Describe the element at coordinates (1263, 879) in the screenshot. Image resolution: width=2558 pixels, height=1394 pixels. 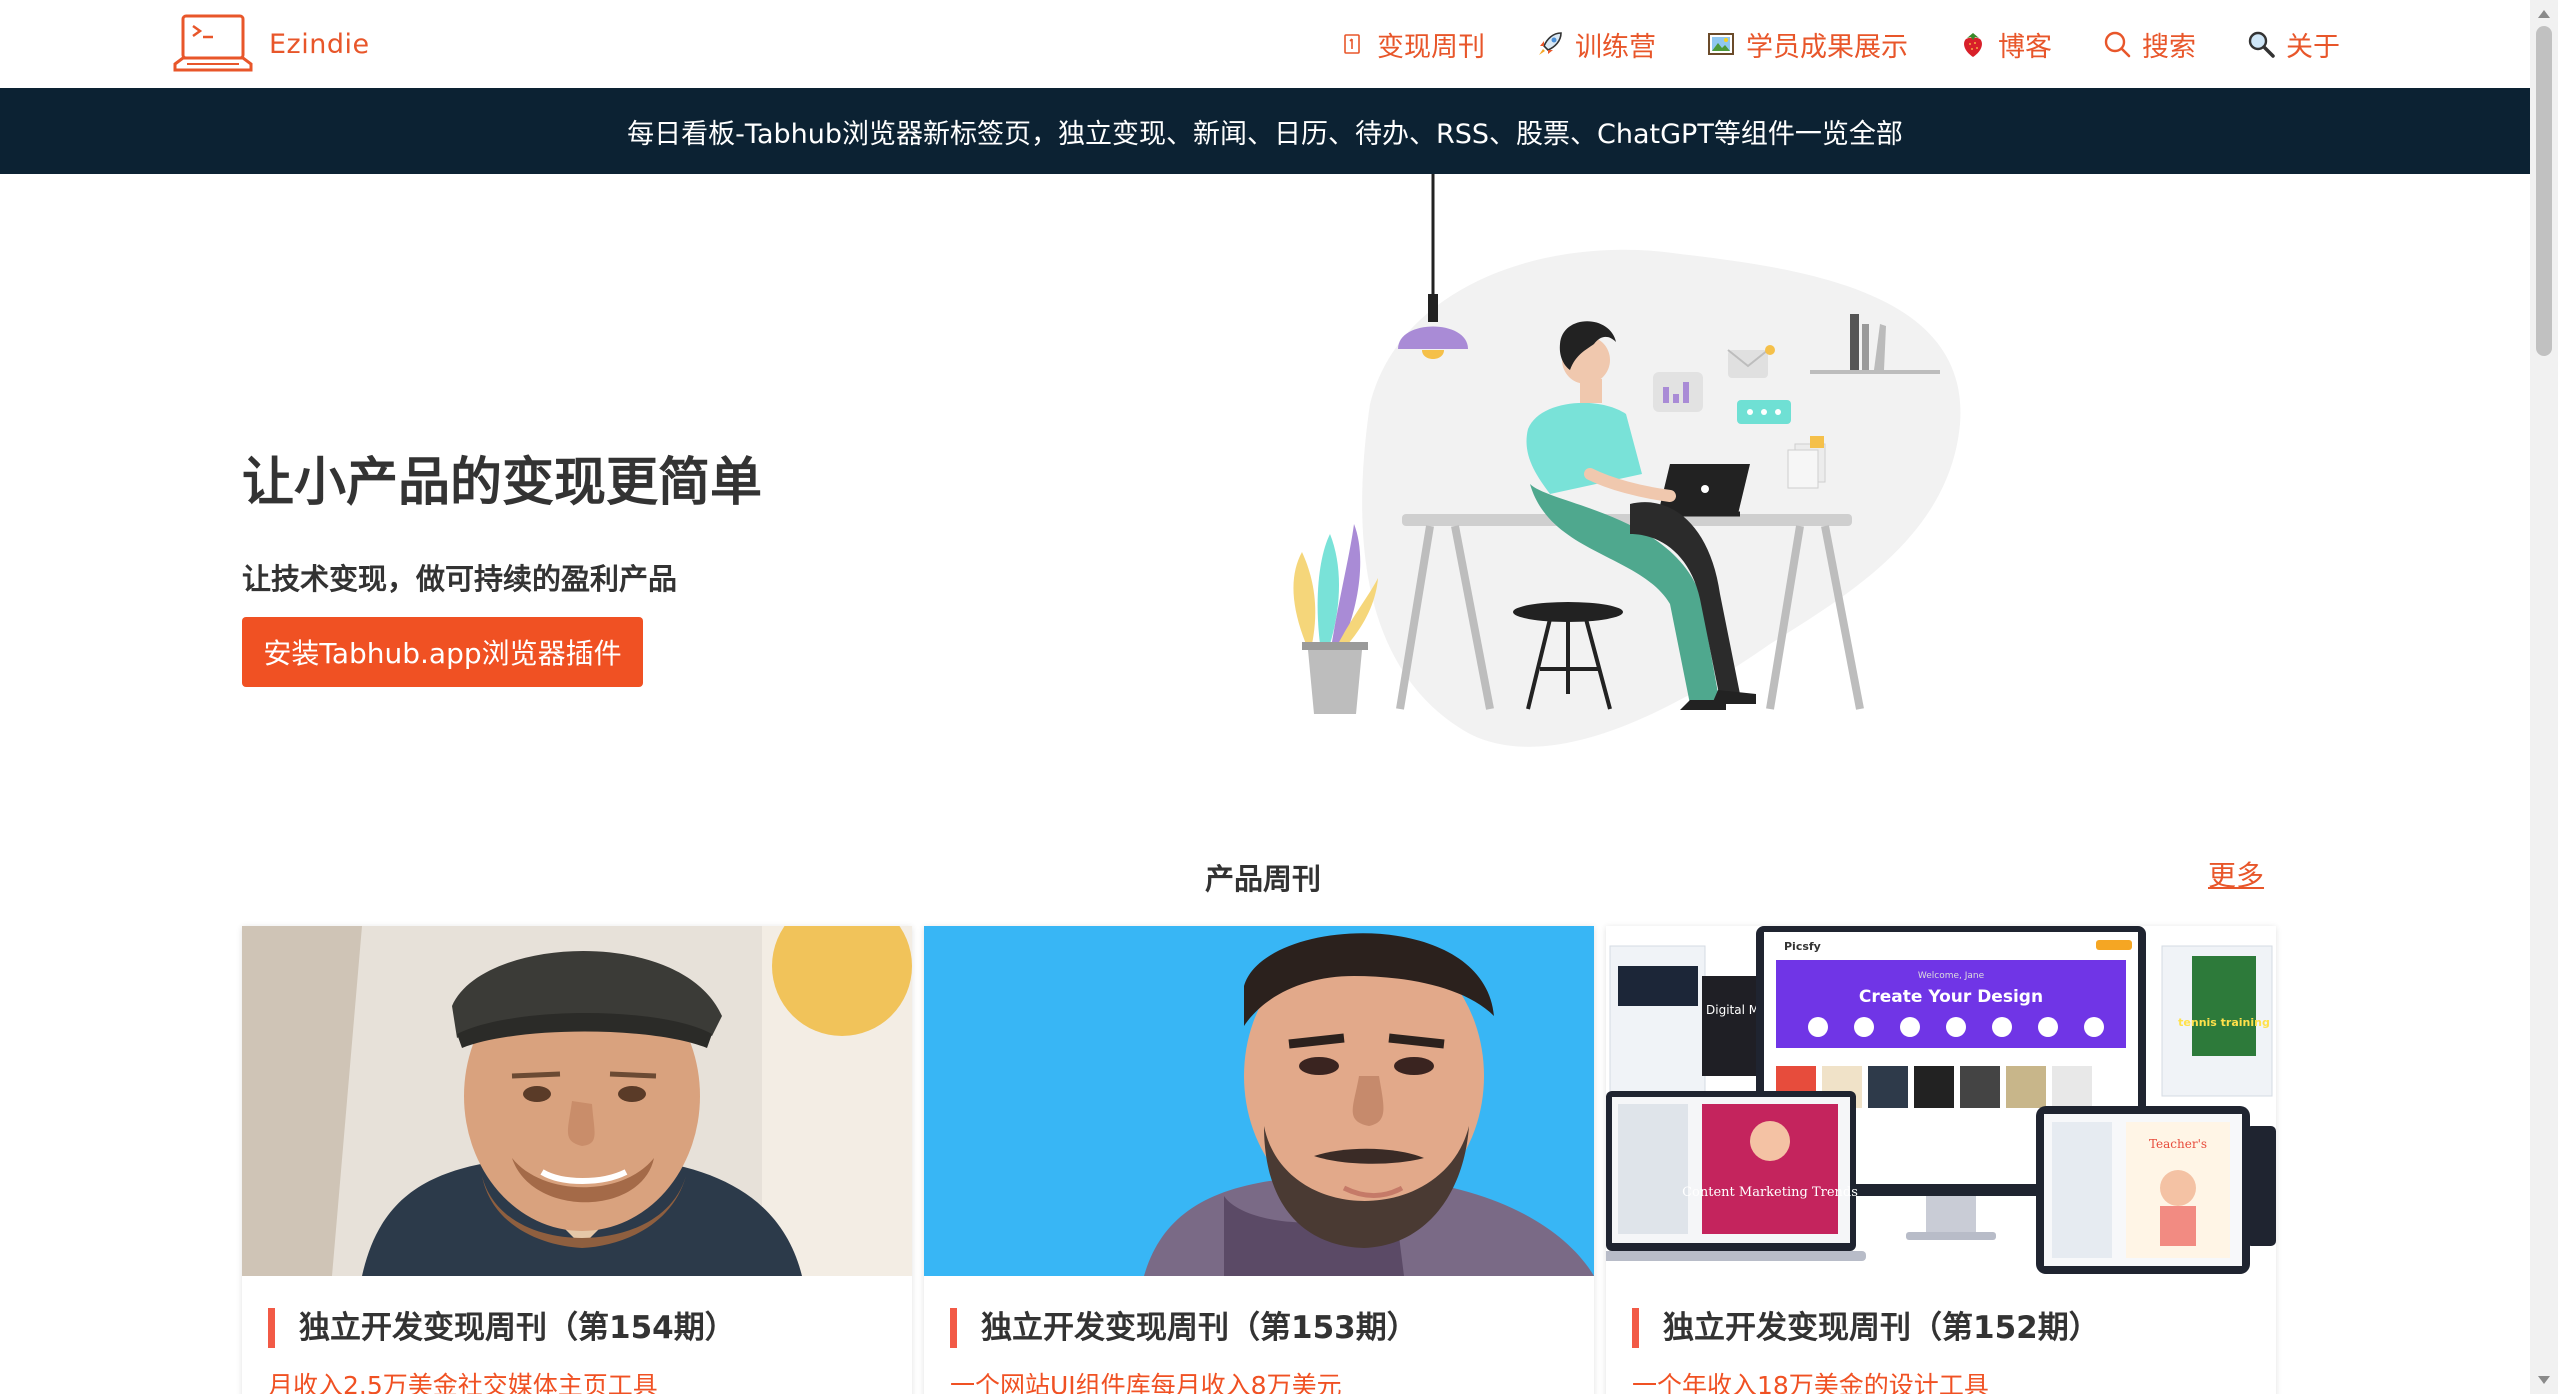
I see `section-title-weekly: 产品周刊` at that location.